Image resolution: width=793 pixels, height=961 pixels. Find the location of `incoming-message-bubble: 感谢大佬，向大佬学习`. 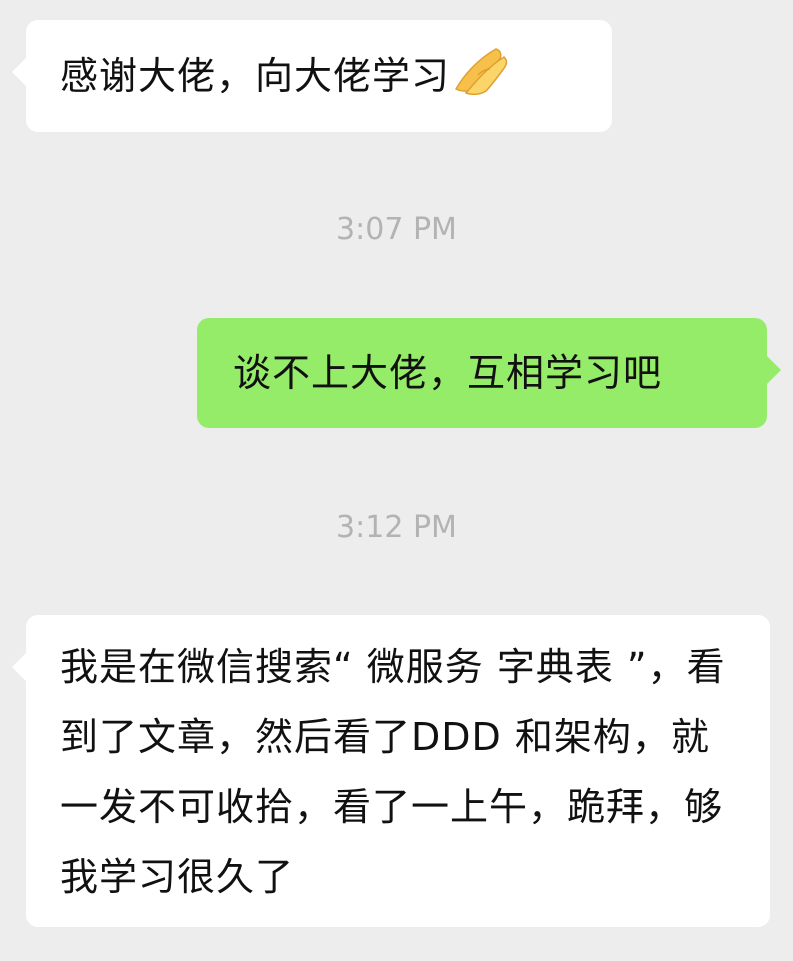

incoming-message-bubble: 感谢大佬，向大佬学习 is located at coordinates (312, 76).